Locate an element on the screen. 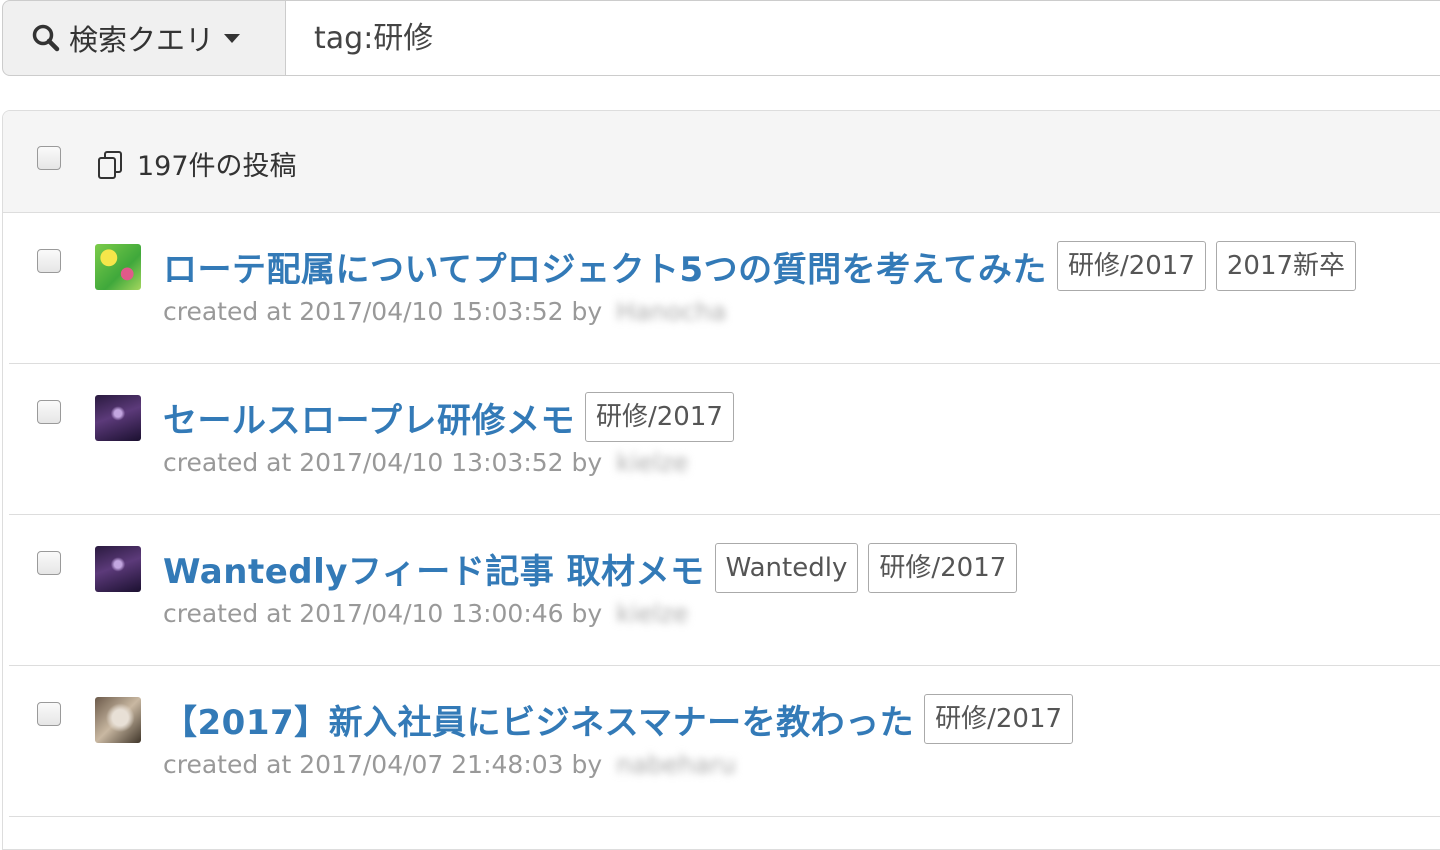 This screenshot has height=850, width=1440. post-title-link: 【2017】新入社員にビジネスマナーを教わった is located at coordinates (538, 719).